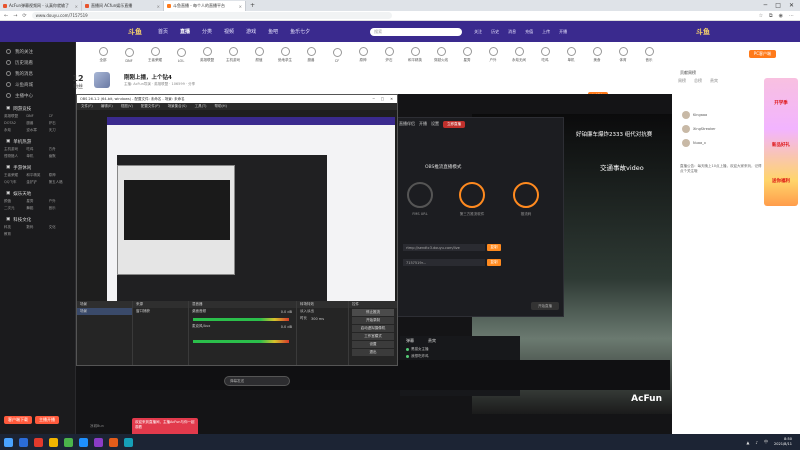  I want to click on back-icon: ←, so click(6, 16).